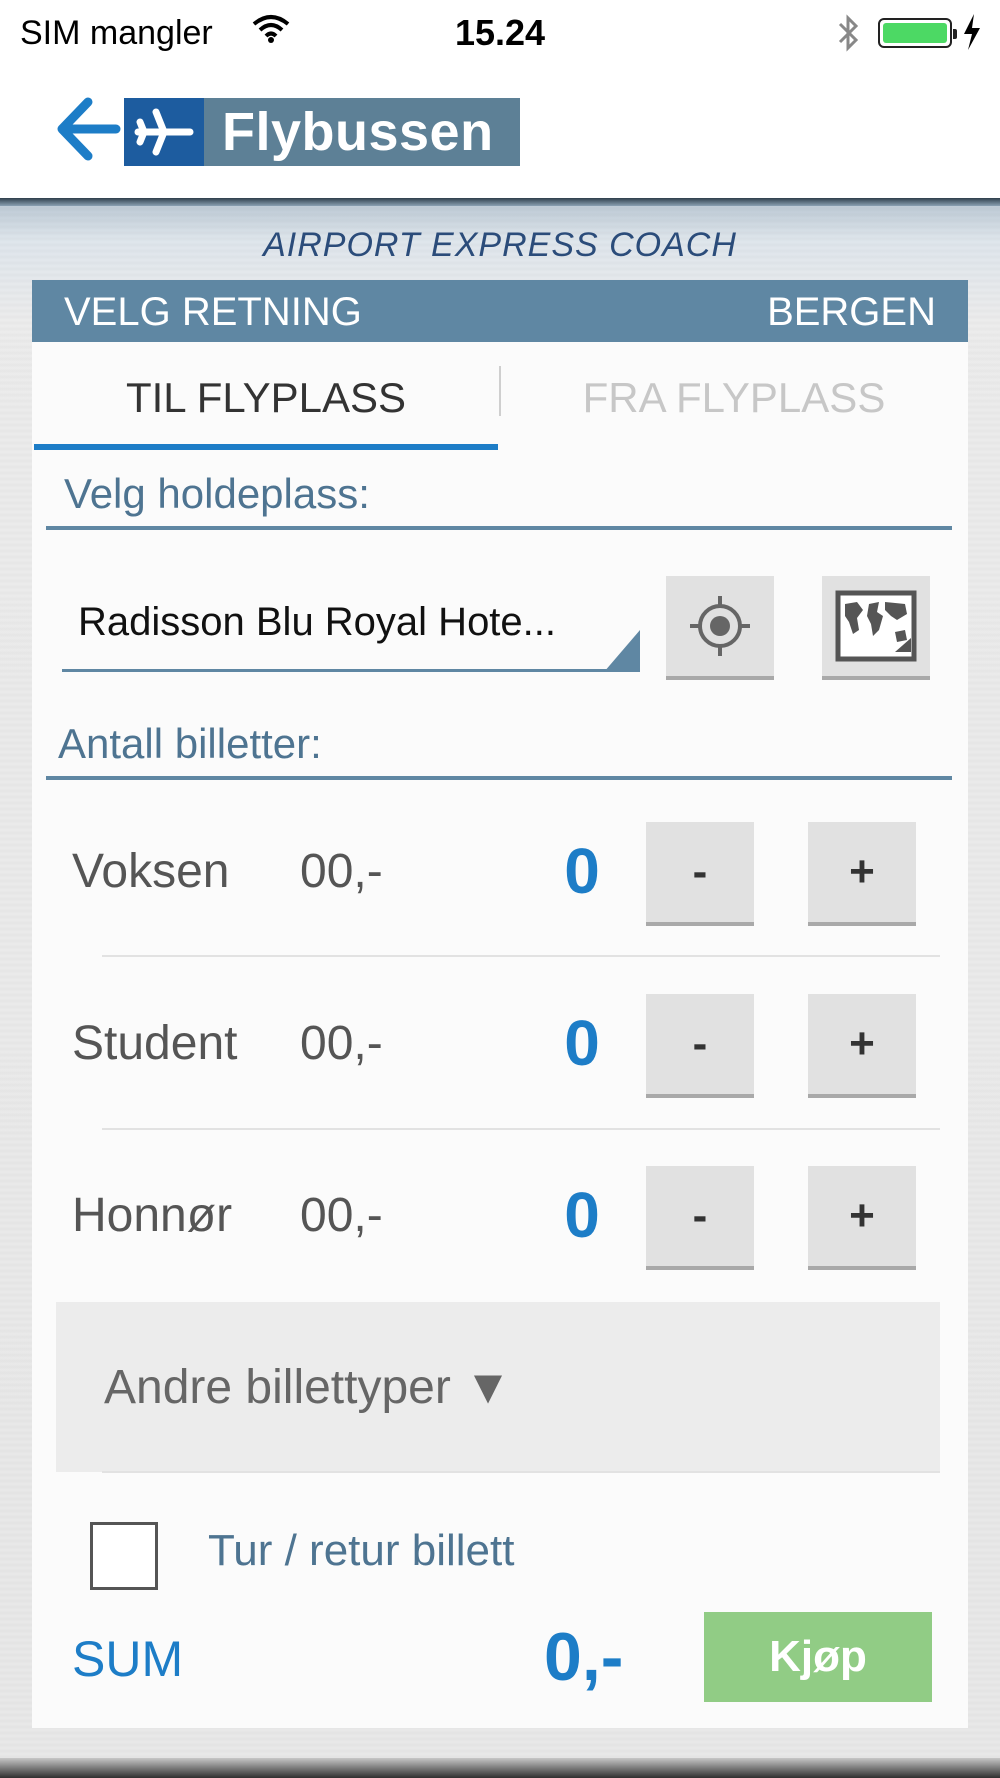 This screenshot has height=1778, width=1000. What do you see at coordinates (266, 398) in the screenshot?
I see `tab-til-flyplass: TIL FLYPLASS` at bounding box center [266, 398].